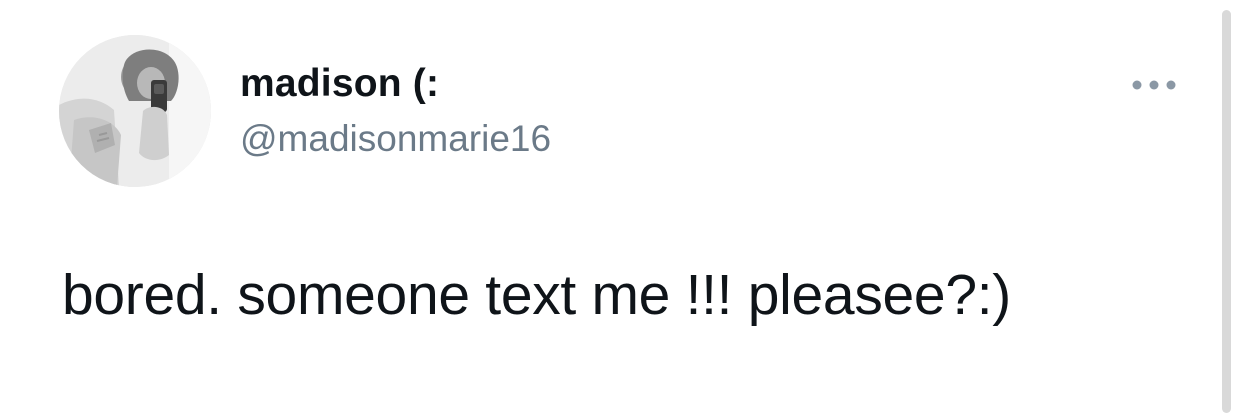  Describe the element at coordinates (395, 139) in the screenshot. I see `user-handle: @madisonmarie16` at that location.